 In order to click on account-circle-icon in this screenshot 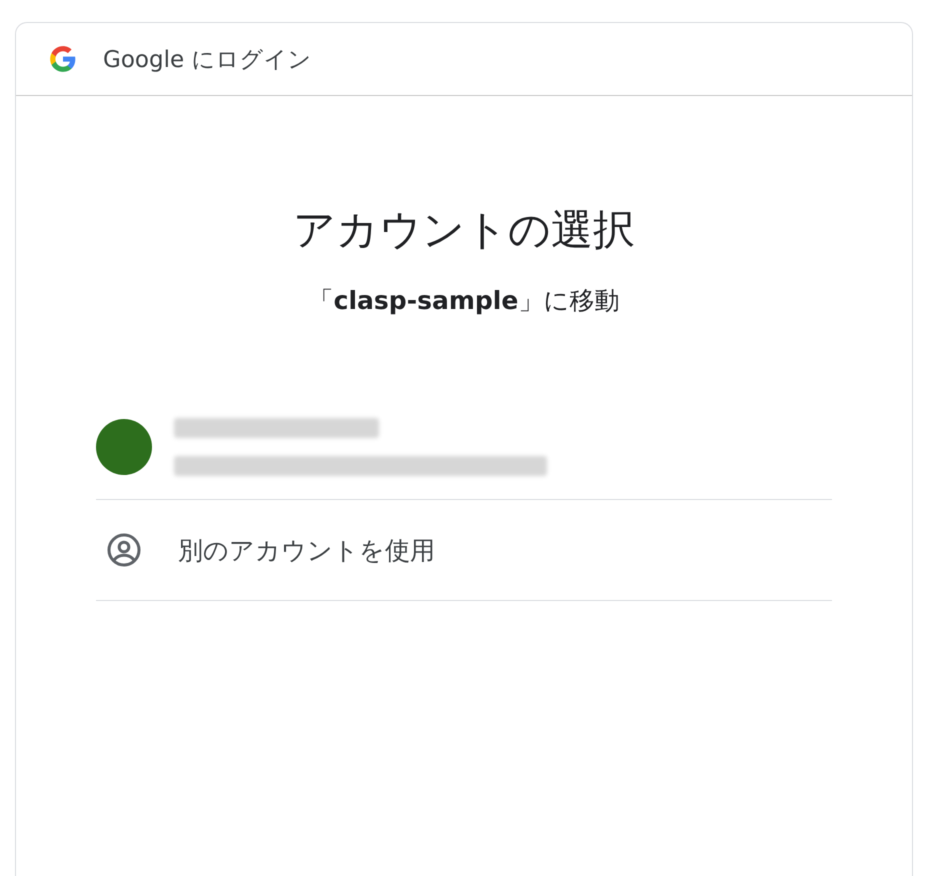, I will do `click(124, 550)`.